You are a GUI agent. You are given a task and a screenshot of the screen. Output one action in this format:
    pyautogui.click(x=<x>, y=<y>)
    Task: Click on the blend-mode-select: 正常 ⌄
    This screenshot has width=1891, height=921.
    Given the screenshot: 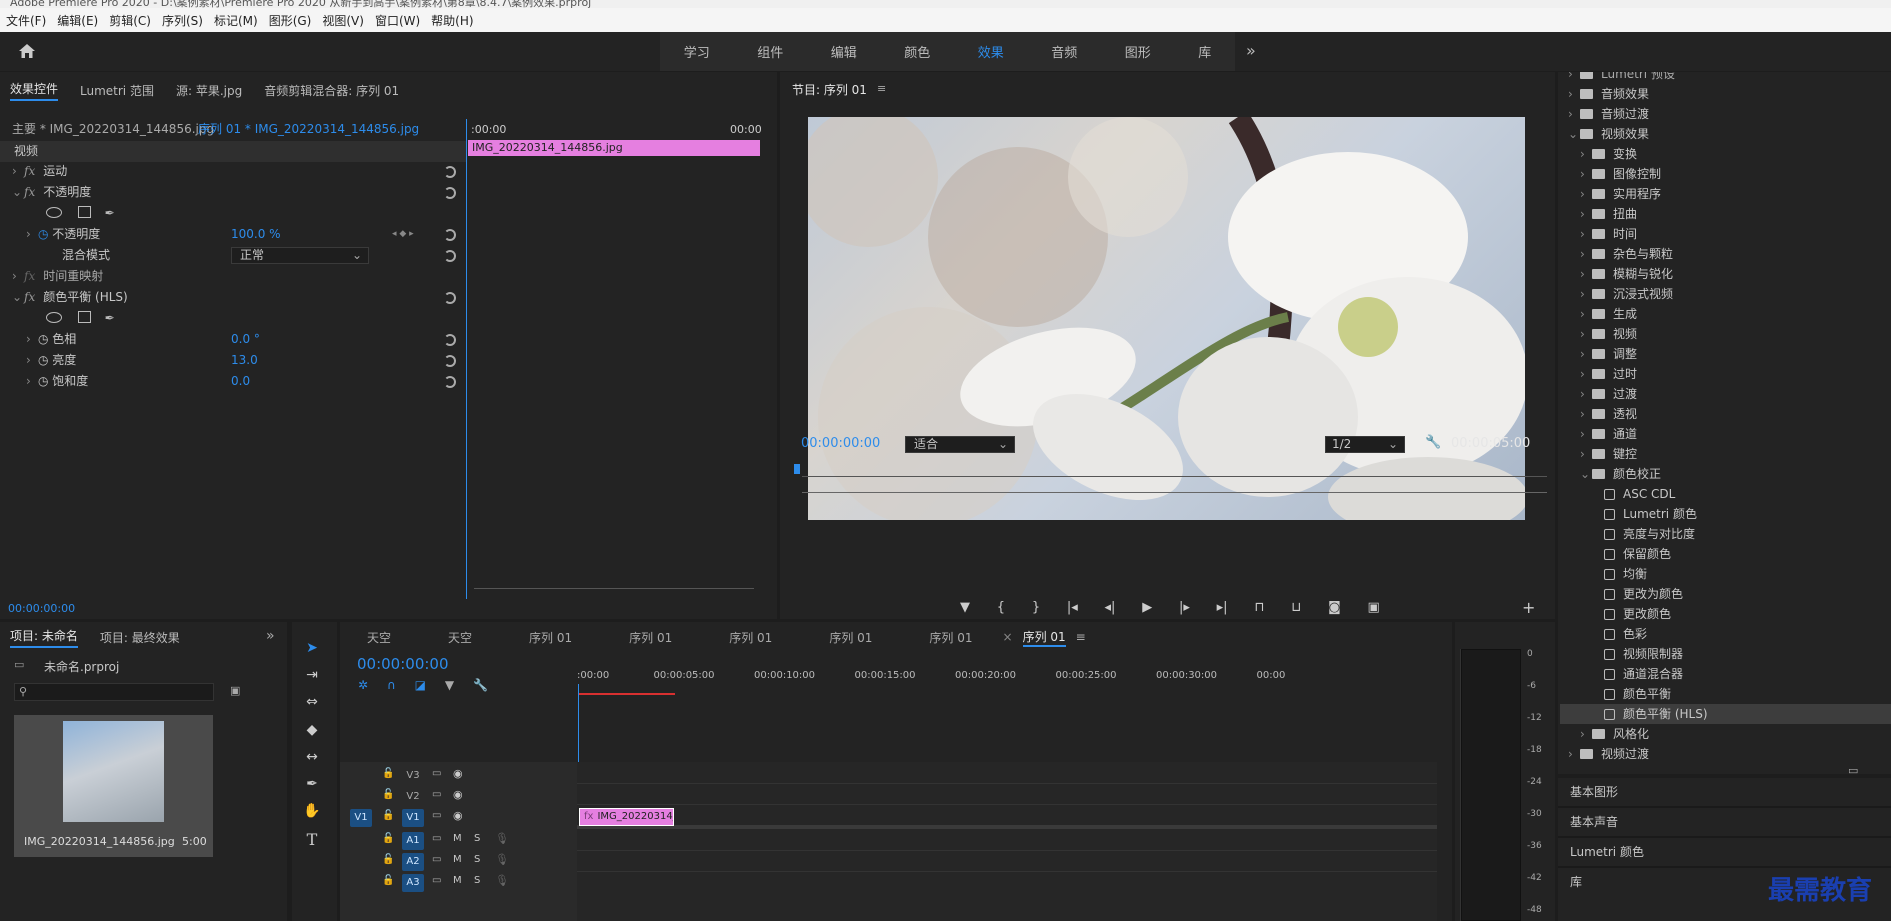 What is the action you would take?
    pyautogui.click(x=300, y=255)
    